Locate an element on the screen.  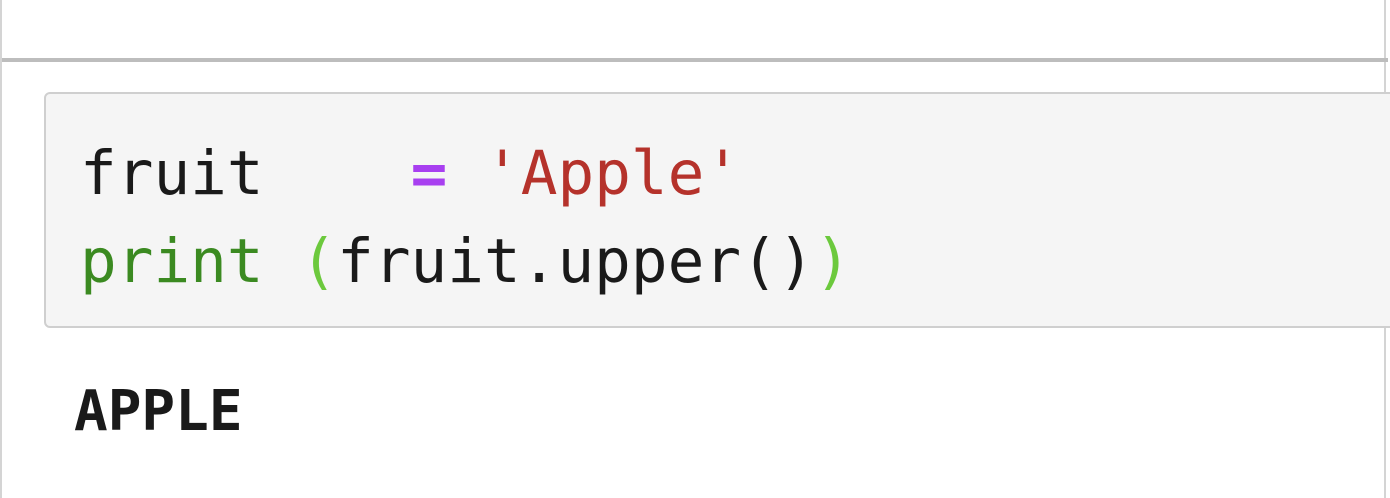
open-paren: ( is located at coordinates (319, 261).